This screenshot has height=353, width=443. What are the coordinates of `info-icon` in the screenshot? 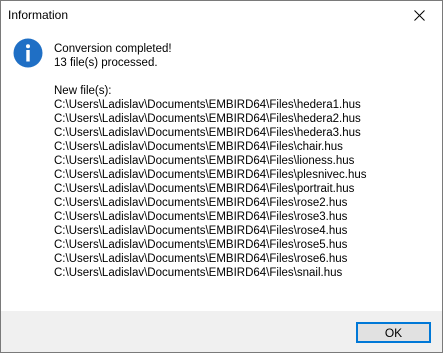 It's located at (28, 53).